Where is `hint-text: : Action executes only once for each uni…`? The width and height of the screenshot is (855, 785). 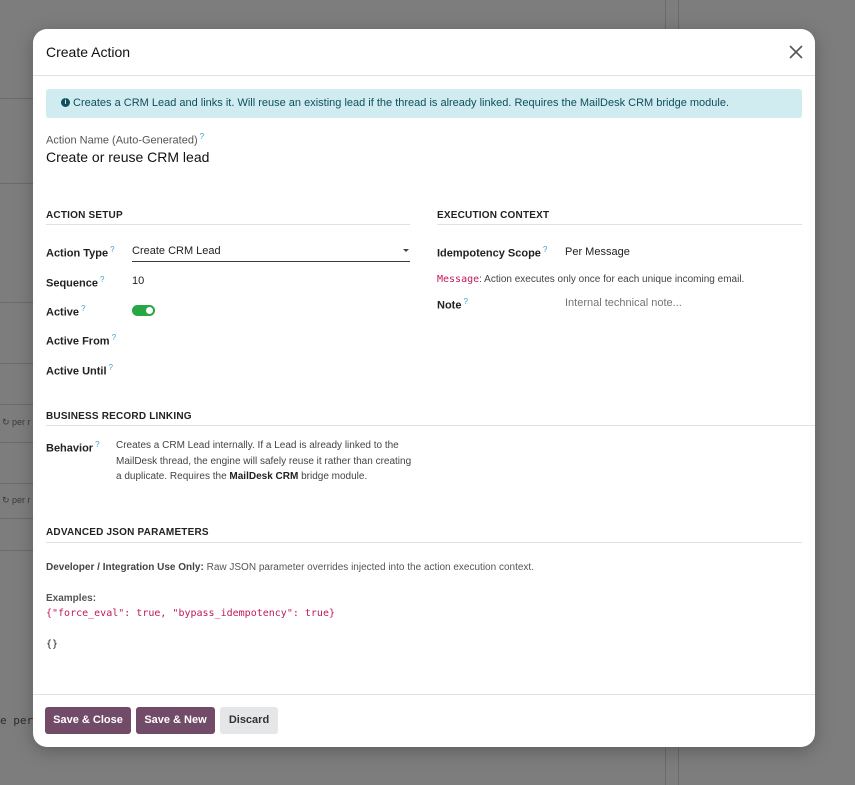 hint-text: : Action executes only once for each uni… is located at coordinates (612, 279).